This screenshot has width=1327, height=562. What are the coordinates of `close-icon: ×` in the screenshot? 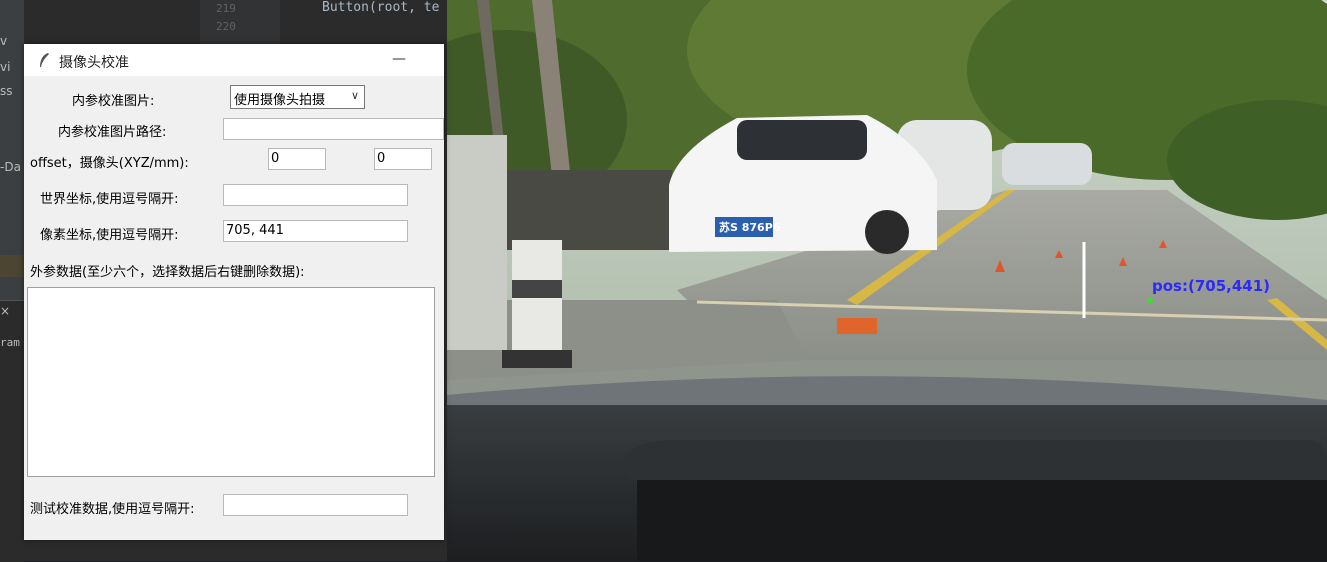 It's located at (5, 311).